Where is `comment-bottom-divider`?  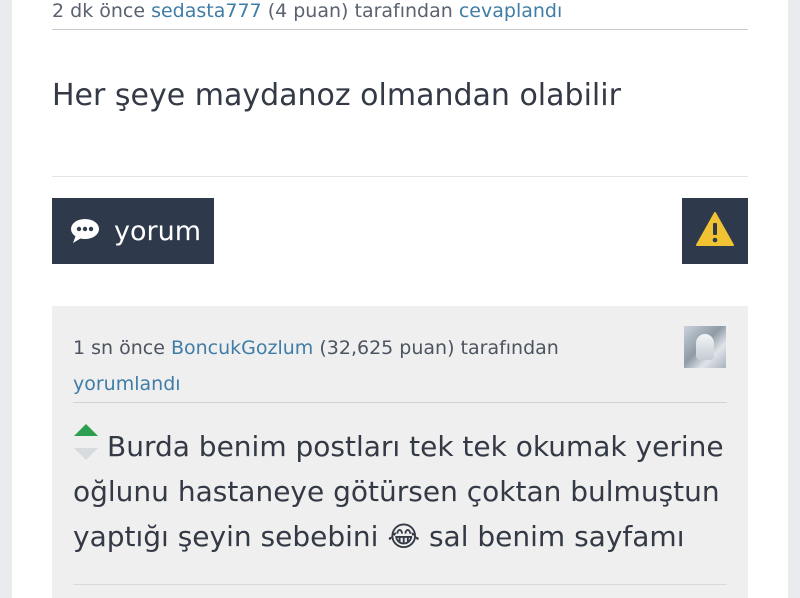
comment-bottom-divider is located at coordinates (400, 584).